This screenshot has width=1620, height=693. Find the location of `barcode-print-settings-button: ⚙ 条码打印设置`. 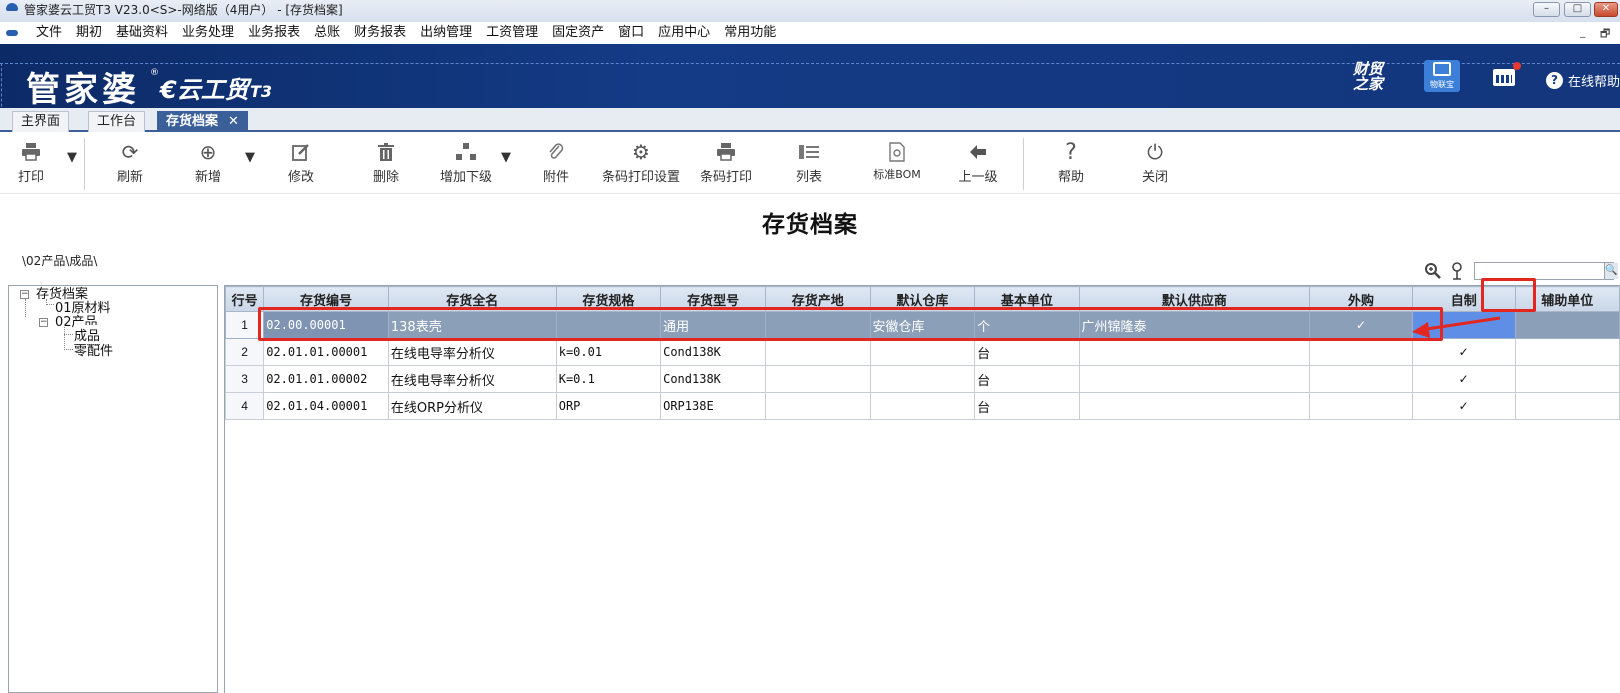

barcode-print-settings-button: ⚙ 条码打印设置 is located at coordinates (641, 161).